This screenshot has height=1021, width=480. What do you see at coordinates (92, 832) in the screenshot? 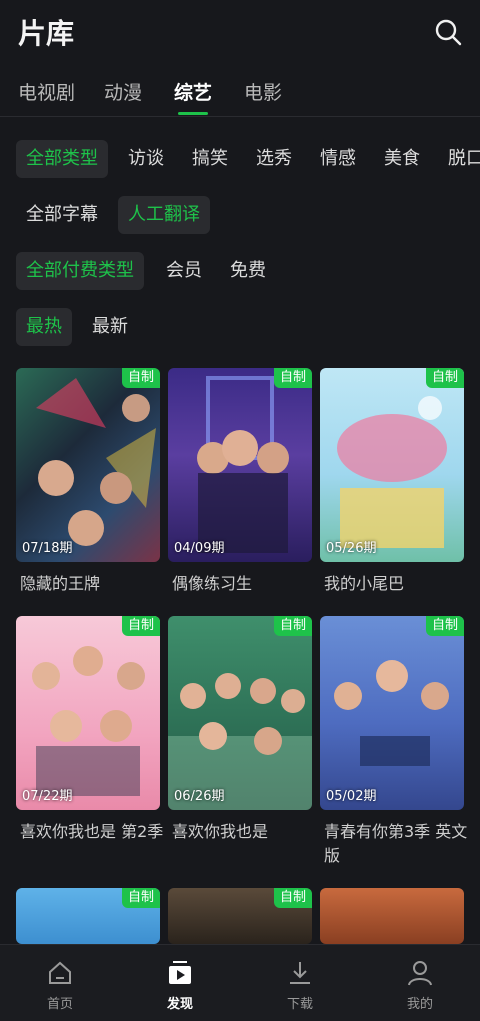
I see `show-title: 喜欢你我也是 第2季` at bounding box center [92, 832].